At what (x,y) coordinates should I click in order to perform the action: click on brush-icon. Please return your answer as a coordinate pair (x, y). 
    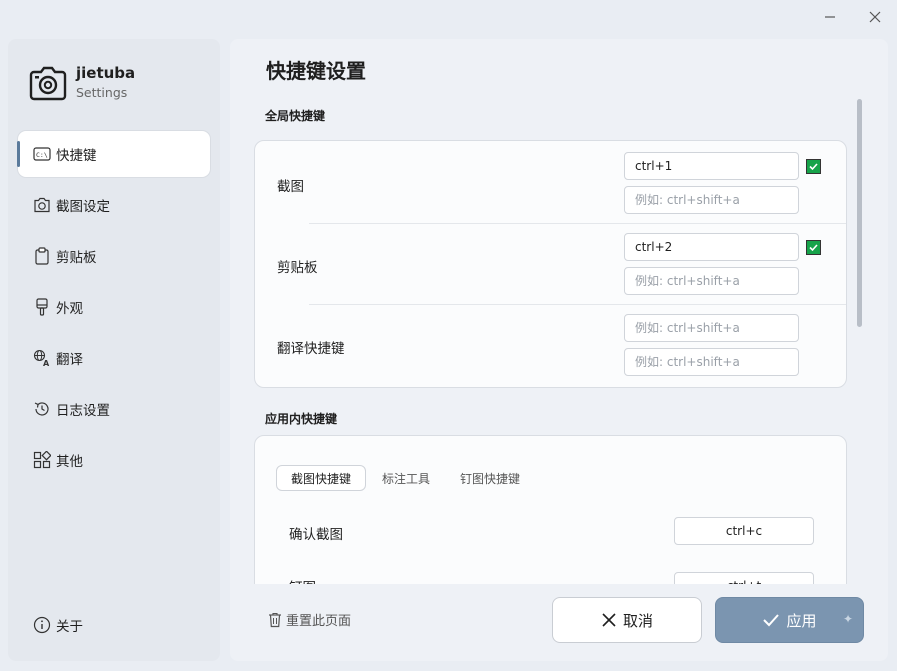
    Looking at the image, I should click on (42, 307).